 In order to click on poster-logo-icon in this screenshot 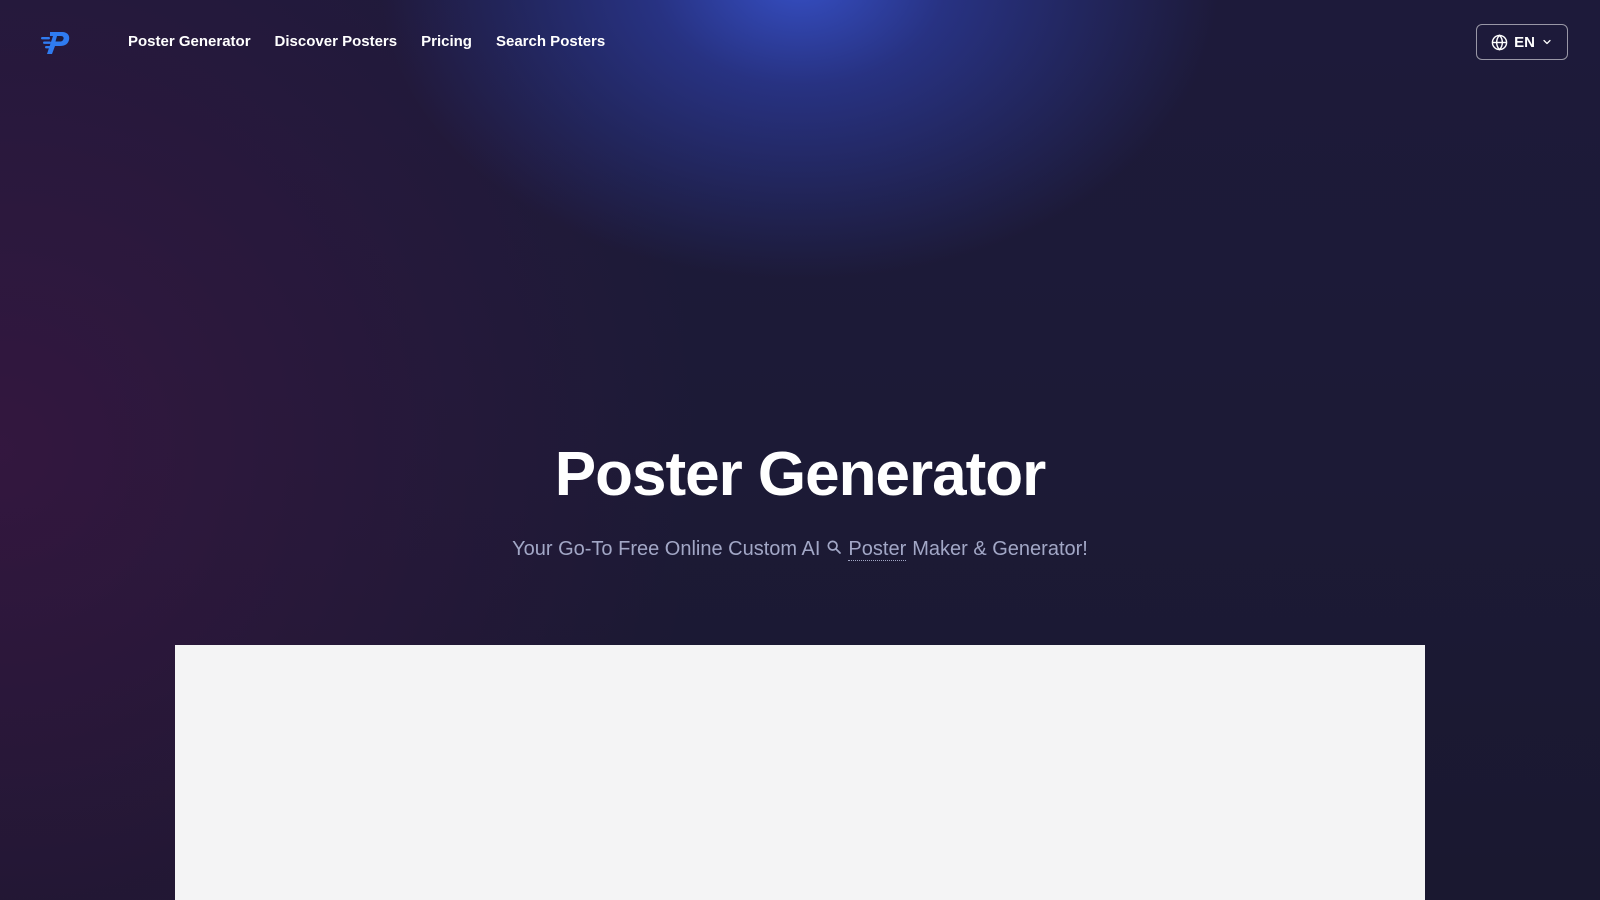, I will do `click(56, 43)`.